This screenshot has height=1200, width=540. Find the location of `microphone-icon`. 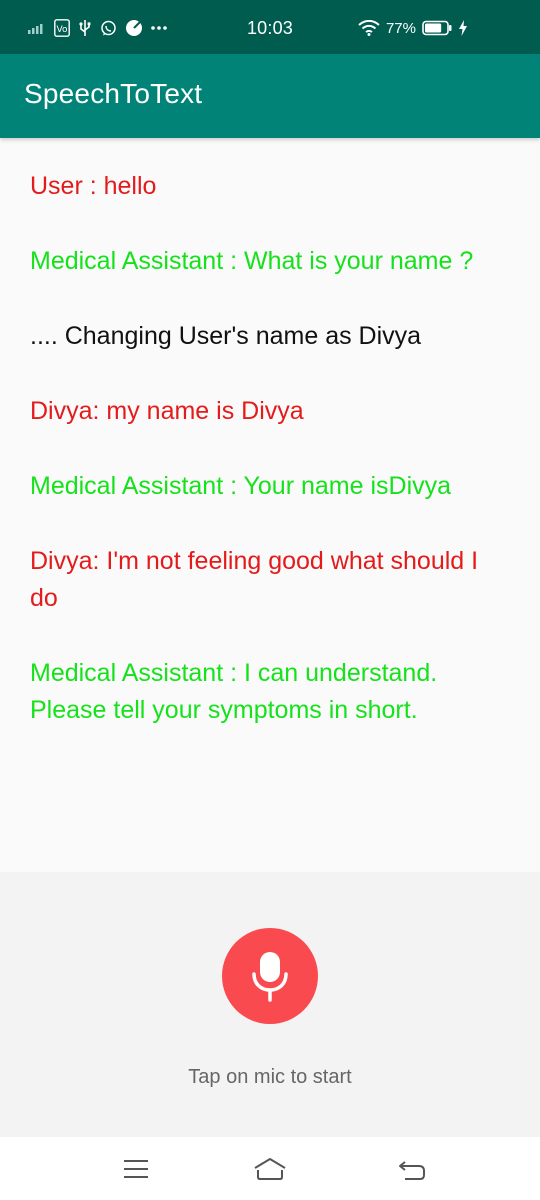

microphone-icon is located at coordinates (270, 977).